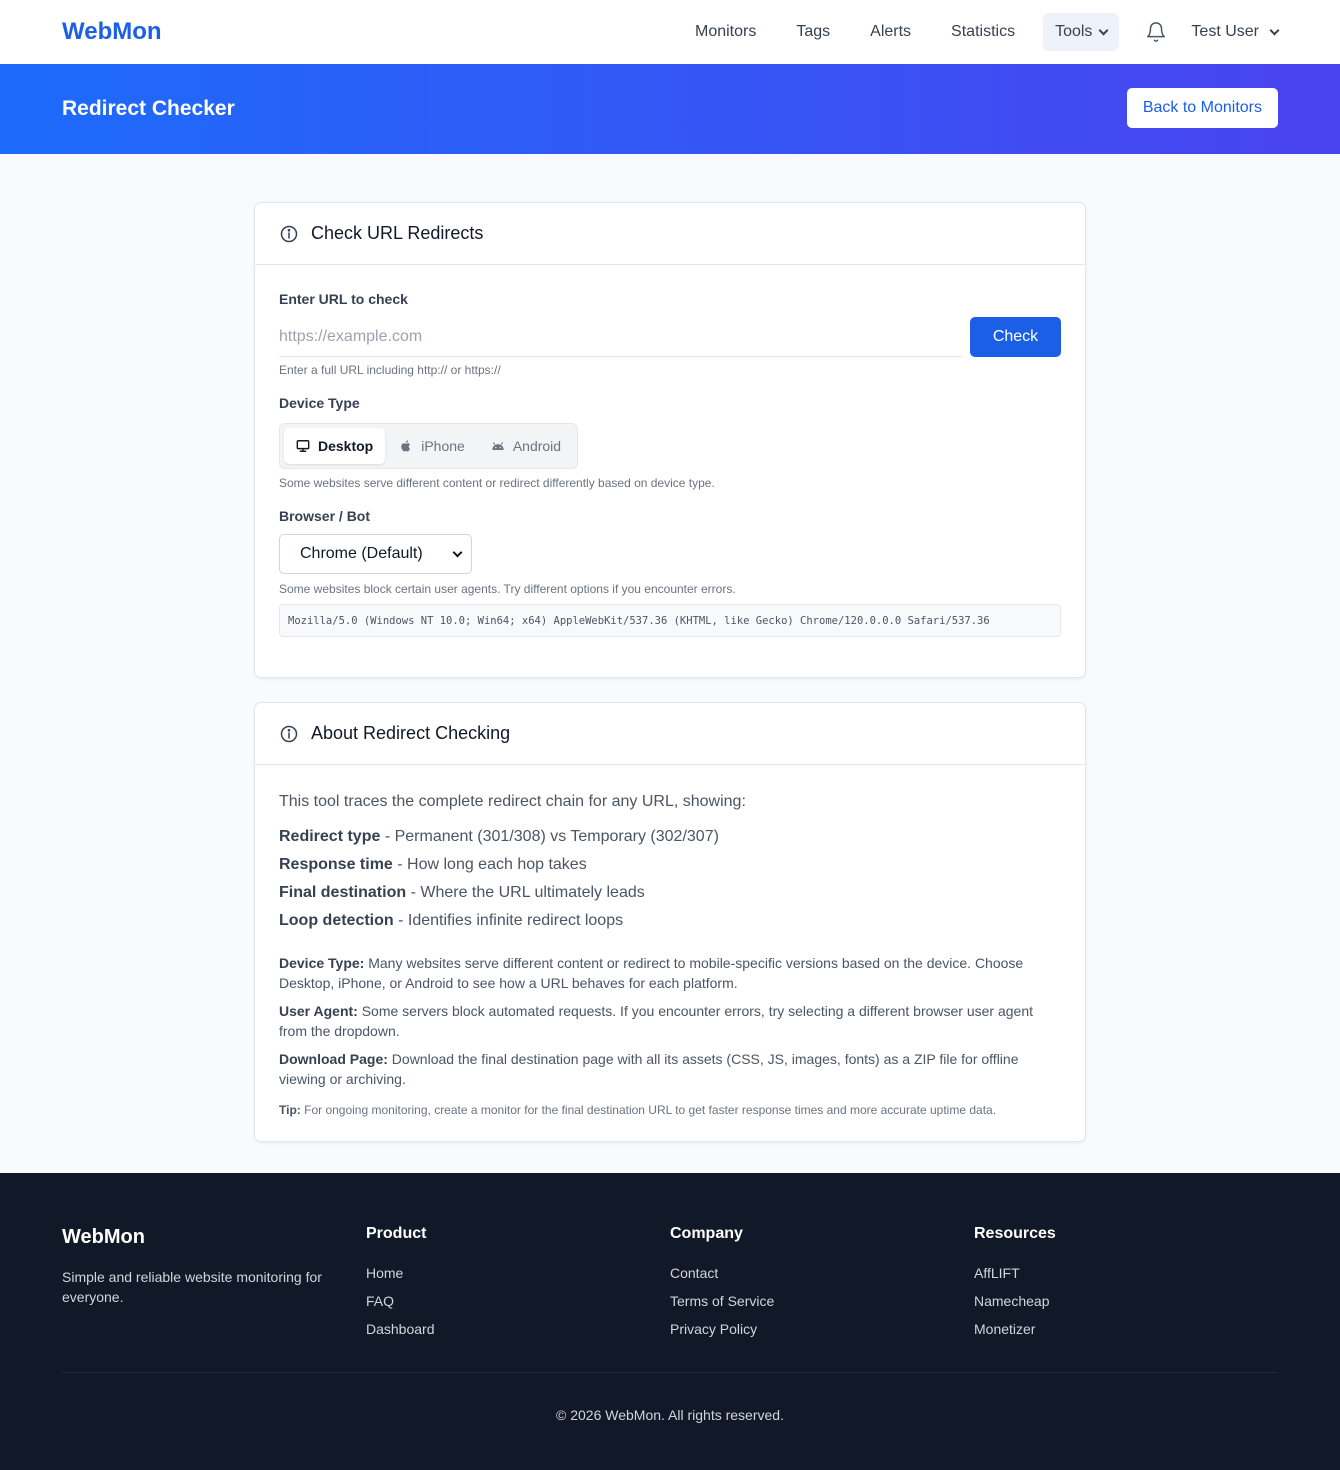 The height and width of the screenshot is (1470, 1340). I want to click on nav-statistics: Statistics, so click(983, 32).